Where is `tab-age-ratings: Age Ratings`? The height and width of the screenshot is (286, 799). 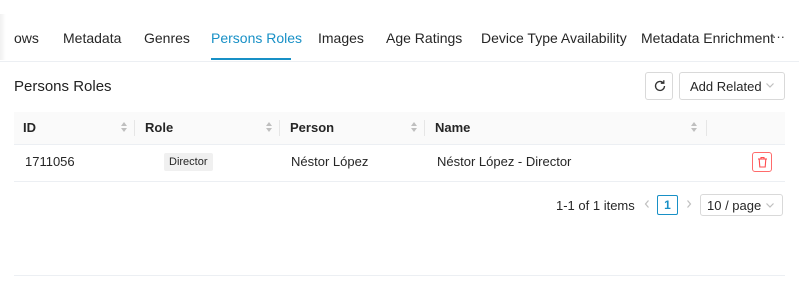
tab-age-ratings: Age Ratings is located at coordinates (424, 38).